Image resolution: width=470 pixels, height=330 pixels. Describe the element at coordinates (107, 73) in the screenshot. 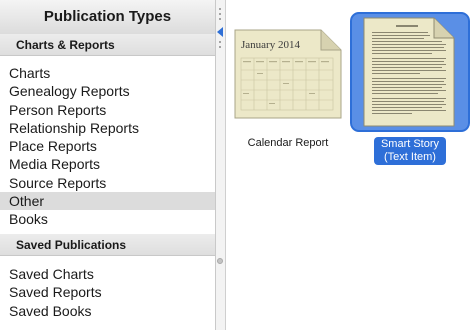

I see `list-item-charts: Charts` at that location.